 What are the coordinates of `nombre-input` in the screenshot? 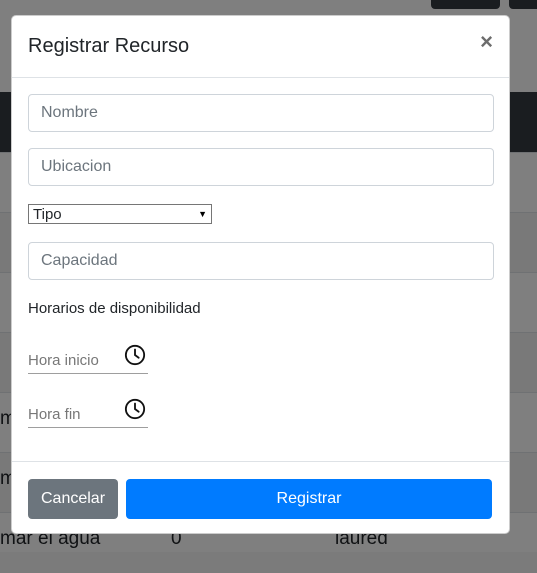 It's located at (261, 113).